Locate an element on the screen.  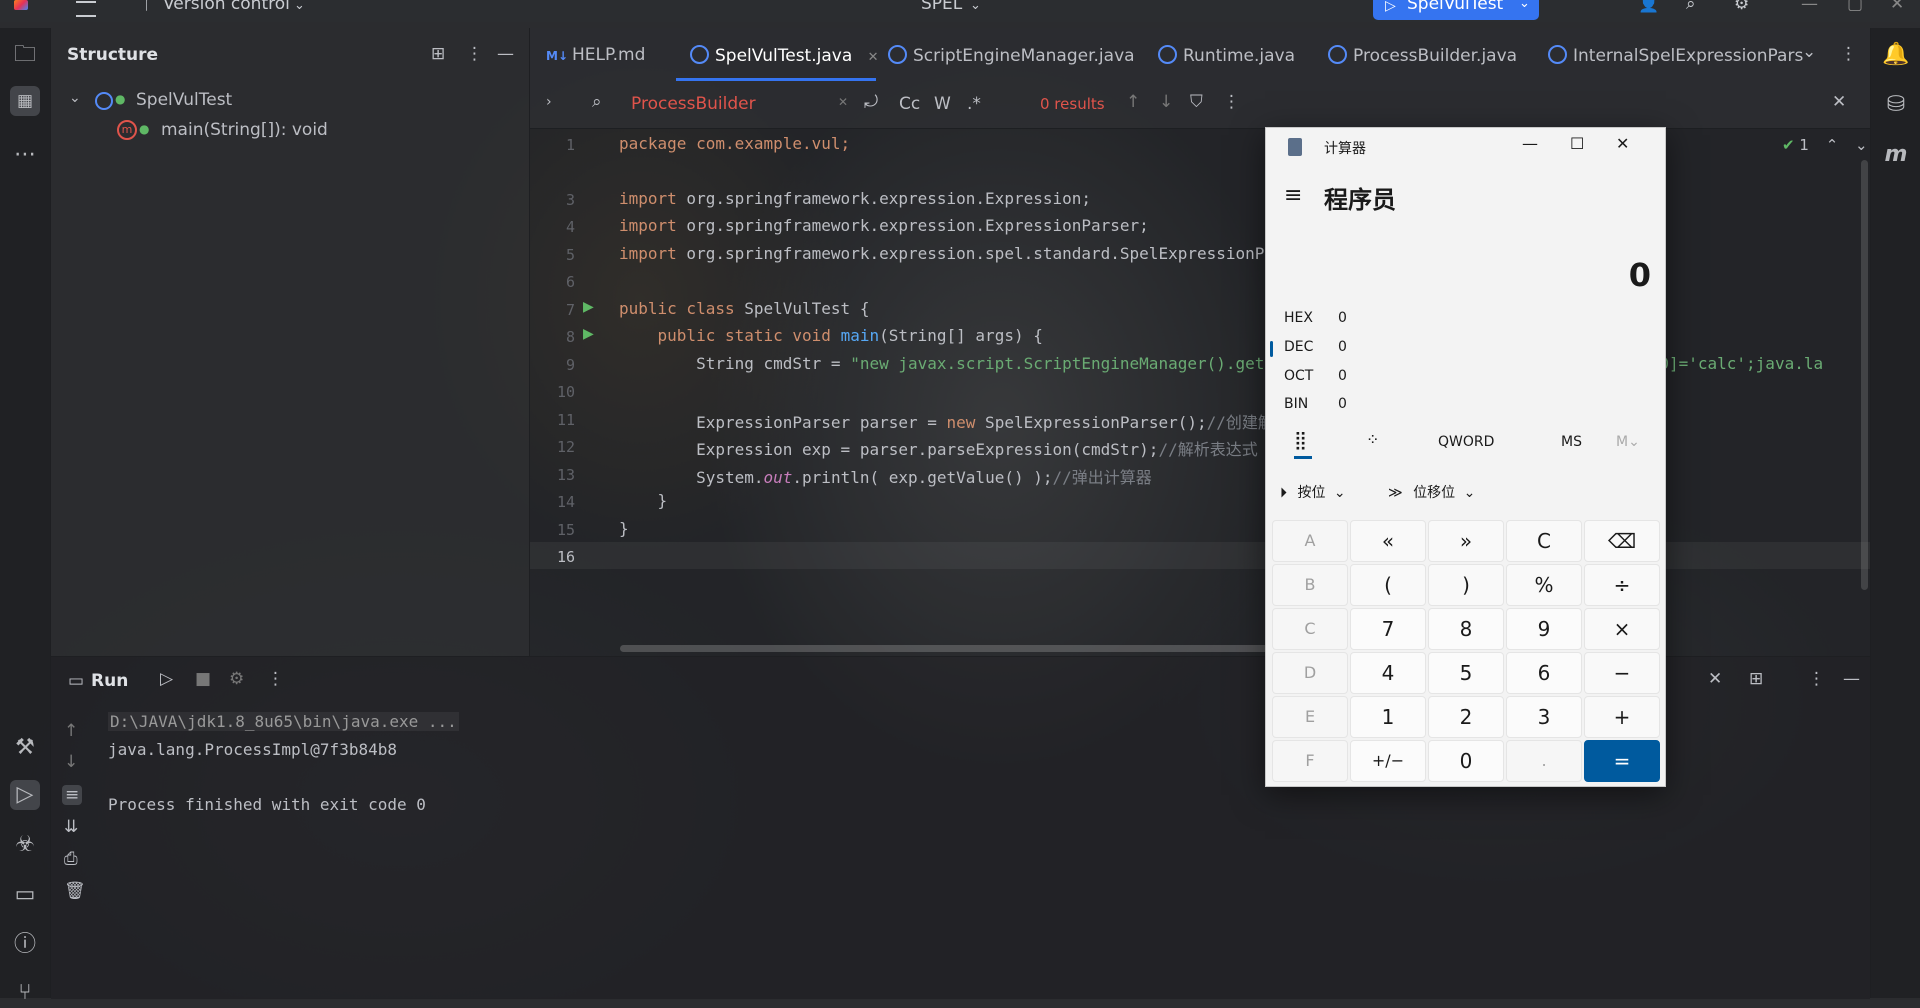
calc-maximize-icon: ☐ is located at coordinates (1577, 143).